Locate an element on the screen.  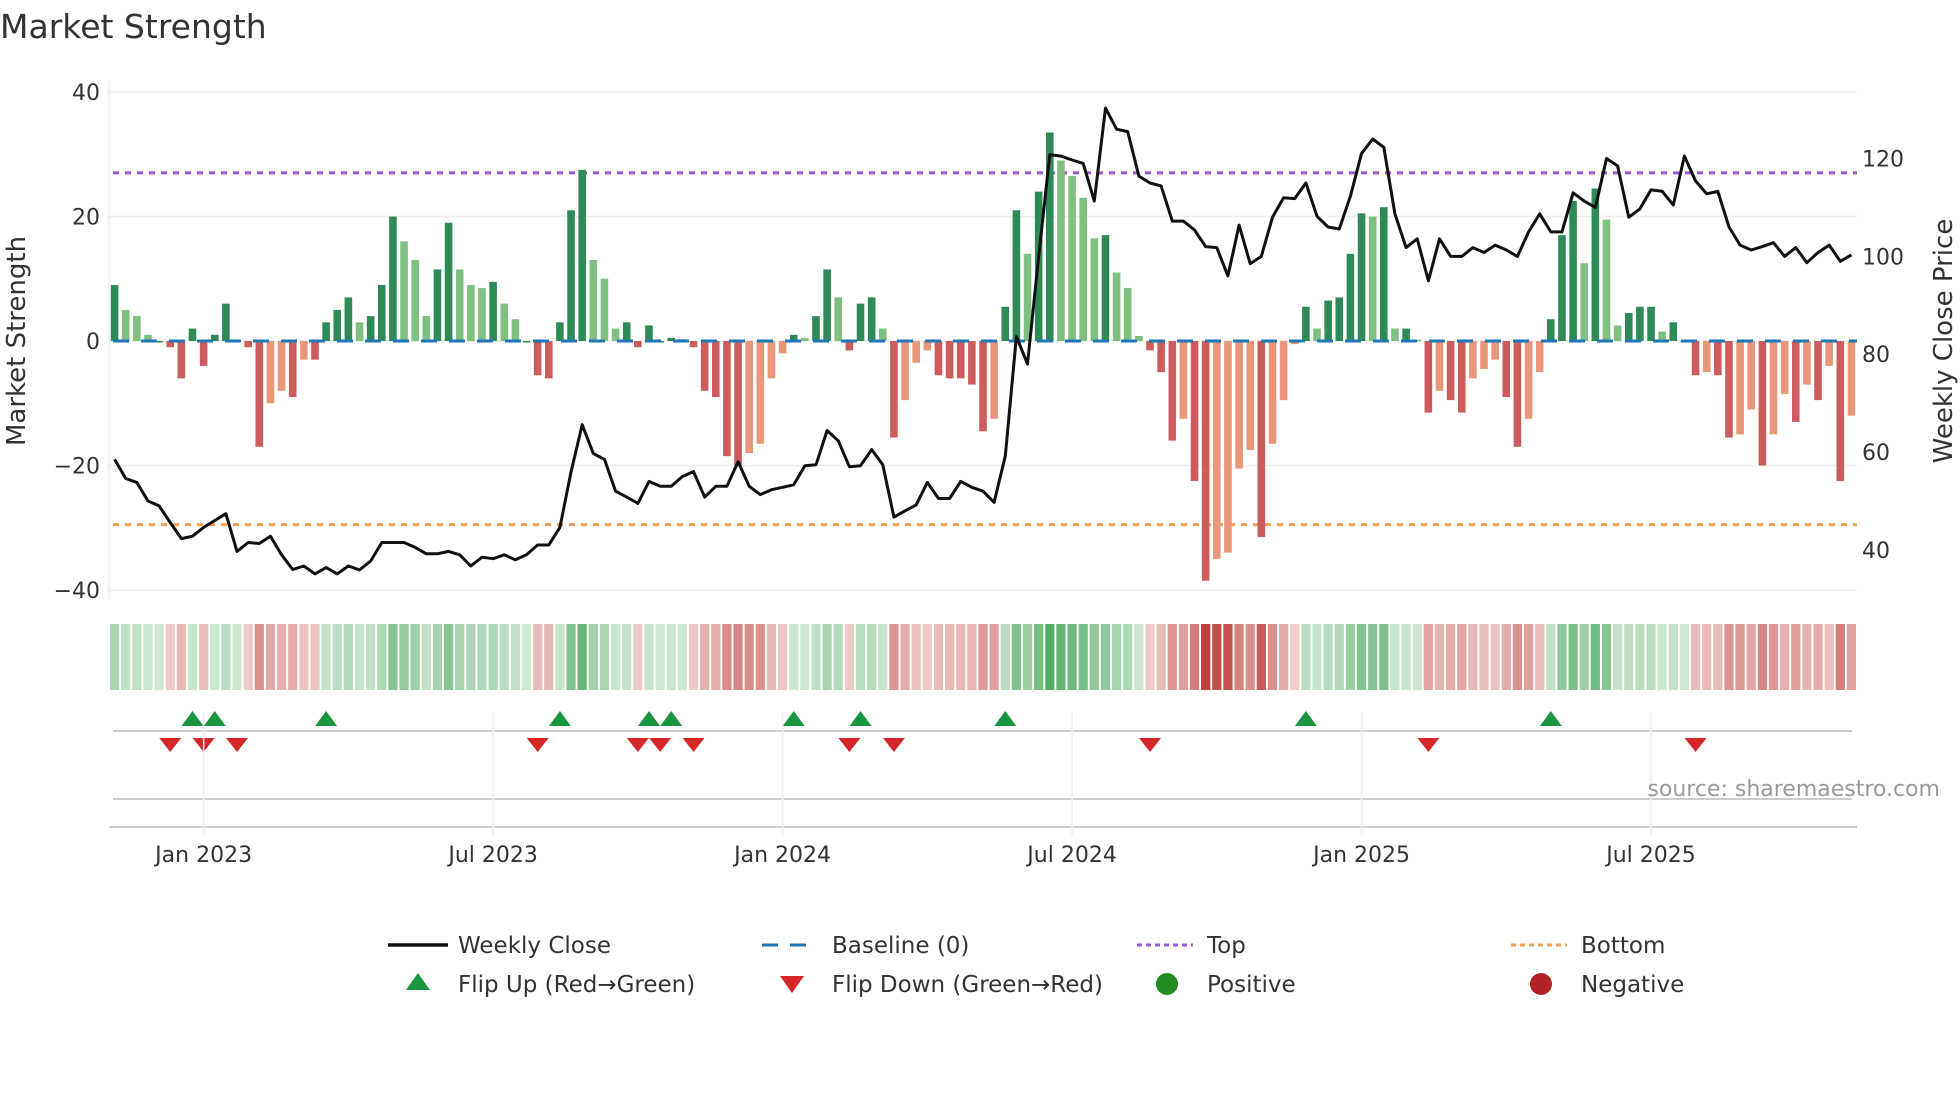
y2-axis-label: Weekly Close Price is located at coordinates (1944, 341).